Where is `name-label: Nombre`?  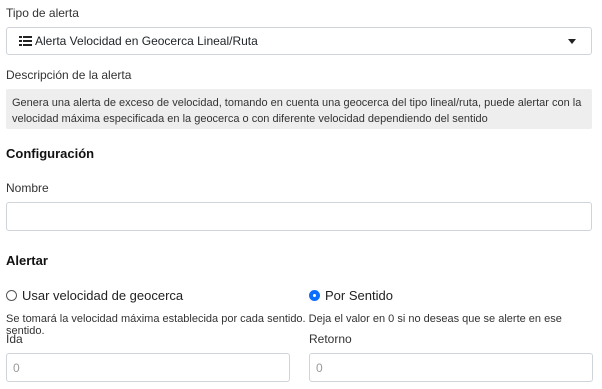
name-label: Nombre is located at coordinates (27, 188).